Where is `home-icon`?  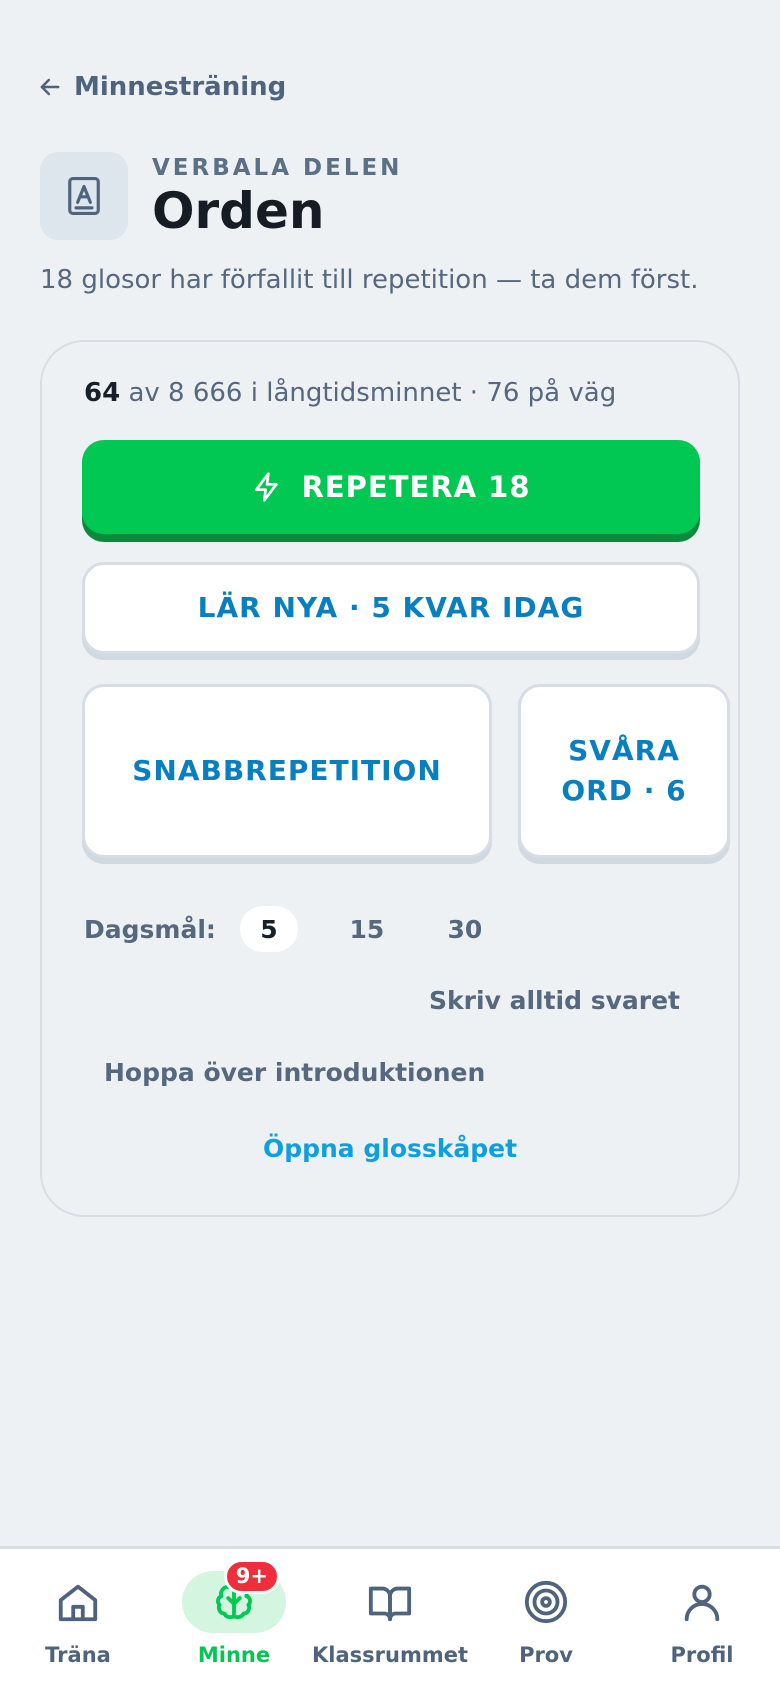 home-icon is located at coordinates (78, 1603).